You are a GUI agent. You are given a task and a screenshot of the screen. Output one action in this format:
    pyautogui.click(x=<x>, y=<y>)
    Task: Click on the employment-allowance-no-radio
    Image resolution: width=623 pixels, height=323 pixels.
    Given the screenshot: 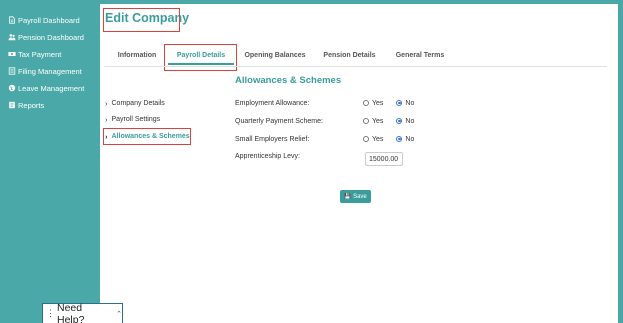 What is the action you would take?
    pyautogui.click(x=399, y=103)
    